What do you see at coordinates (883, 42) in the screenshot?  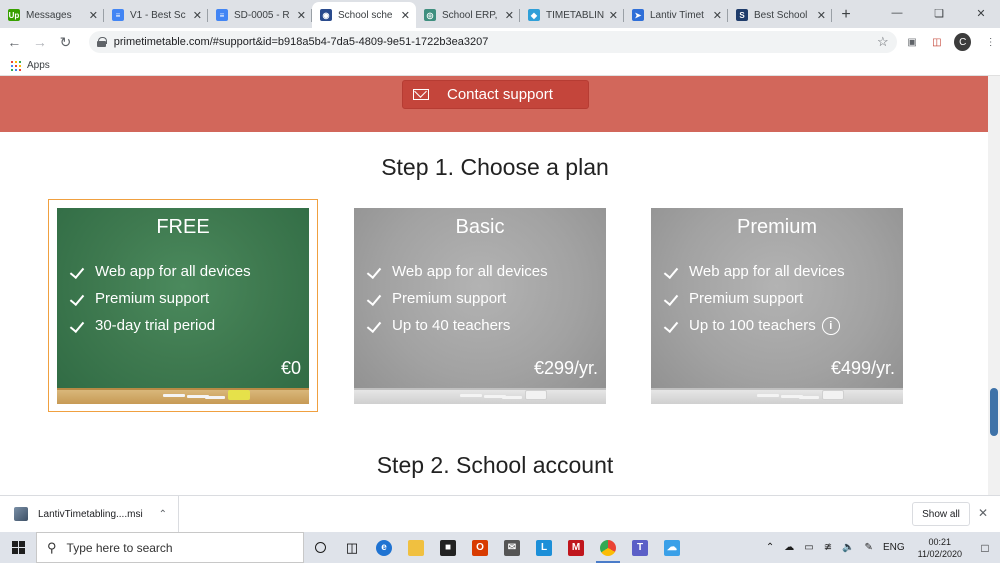 I see `bookmark-star-icon: ☆` at bounding box center [883, 42].